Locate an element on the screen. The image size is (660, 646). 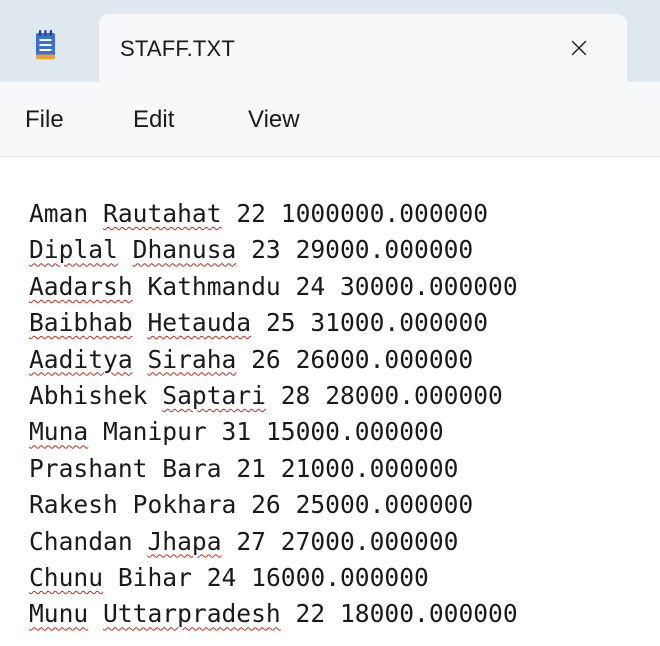
title-bar: STAFF.TXT is located at coordinates (330, 41).